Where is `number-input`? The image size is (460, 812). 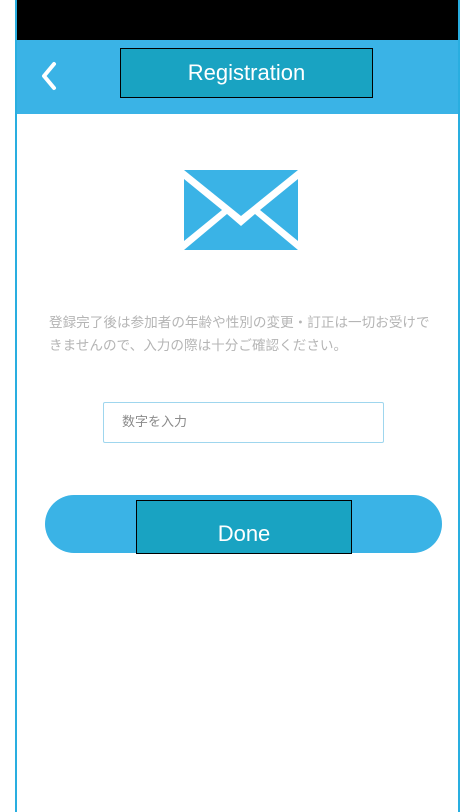
number-input is located at coordinates (243, 422).